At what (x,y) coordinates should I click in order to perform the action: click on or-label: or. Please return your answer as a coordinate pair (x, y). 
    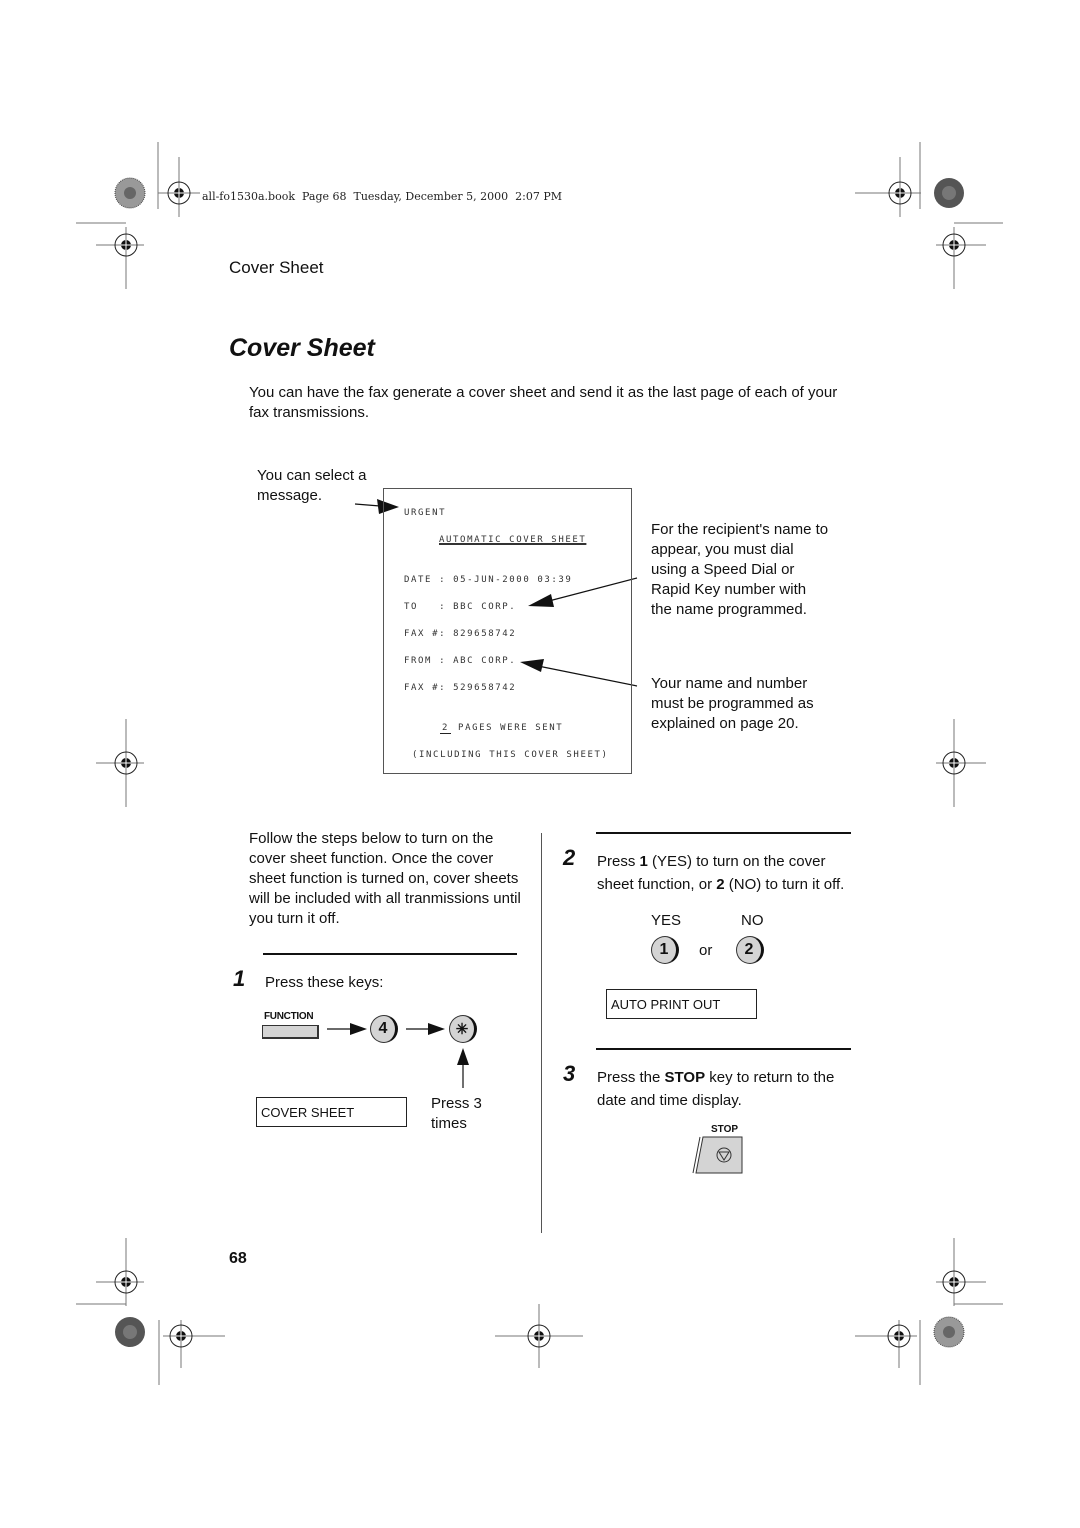
    Looking at the image, I should click on (706, 950).